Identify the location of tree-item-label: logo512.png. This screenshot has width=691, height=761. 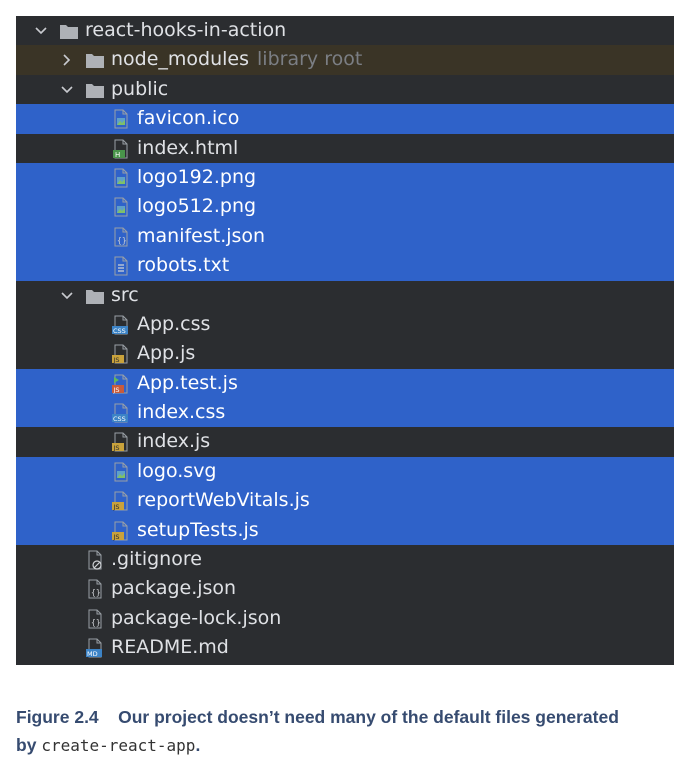
(197, 206).